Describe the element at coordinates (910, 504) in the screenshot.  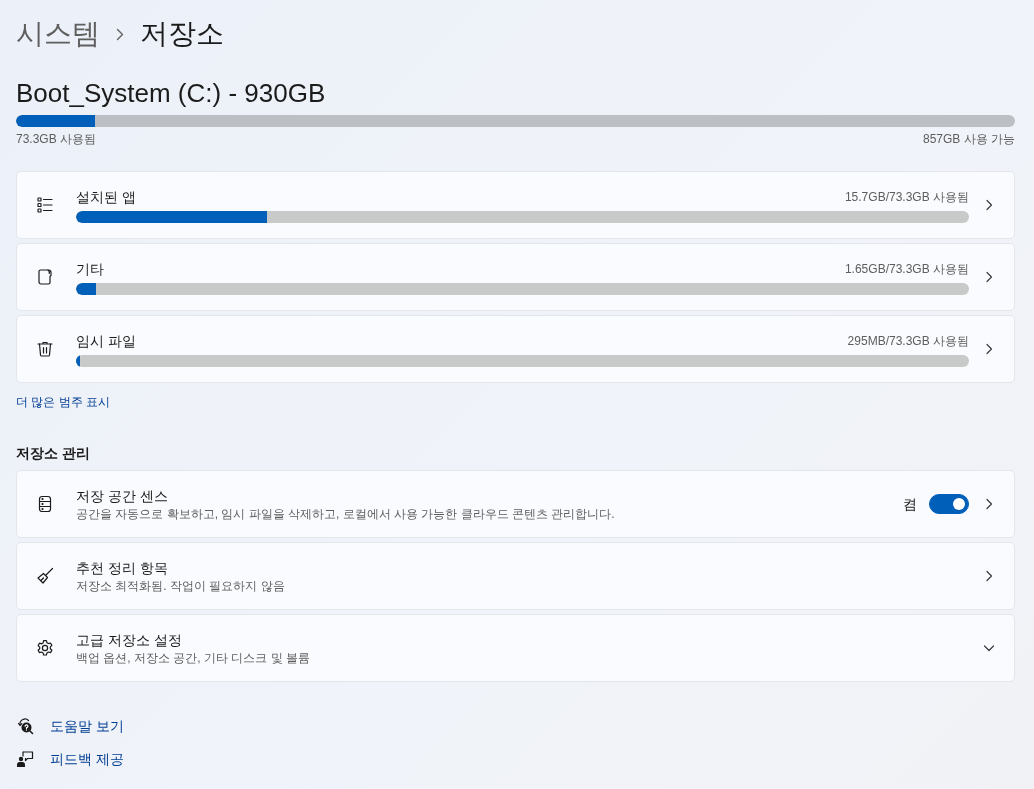
I see `toggle-state-label: 켬` at that location.